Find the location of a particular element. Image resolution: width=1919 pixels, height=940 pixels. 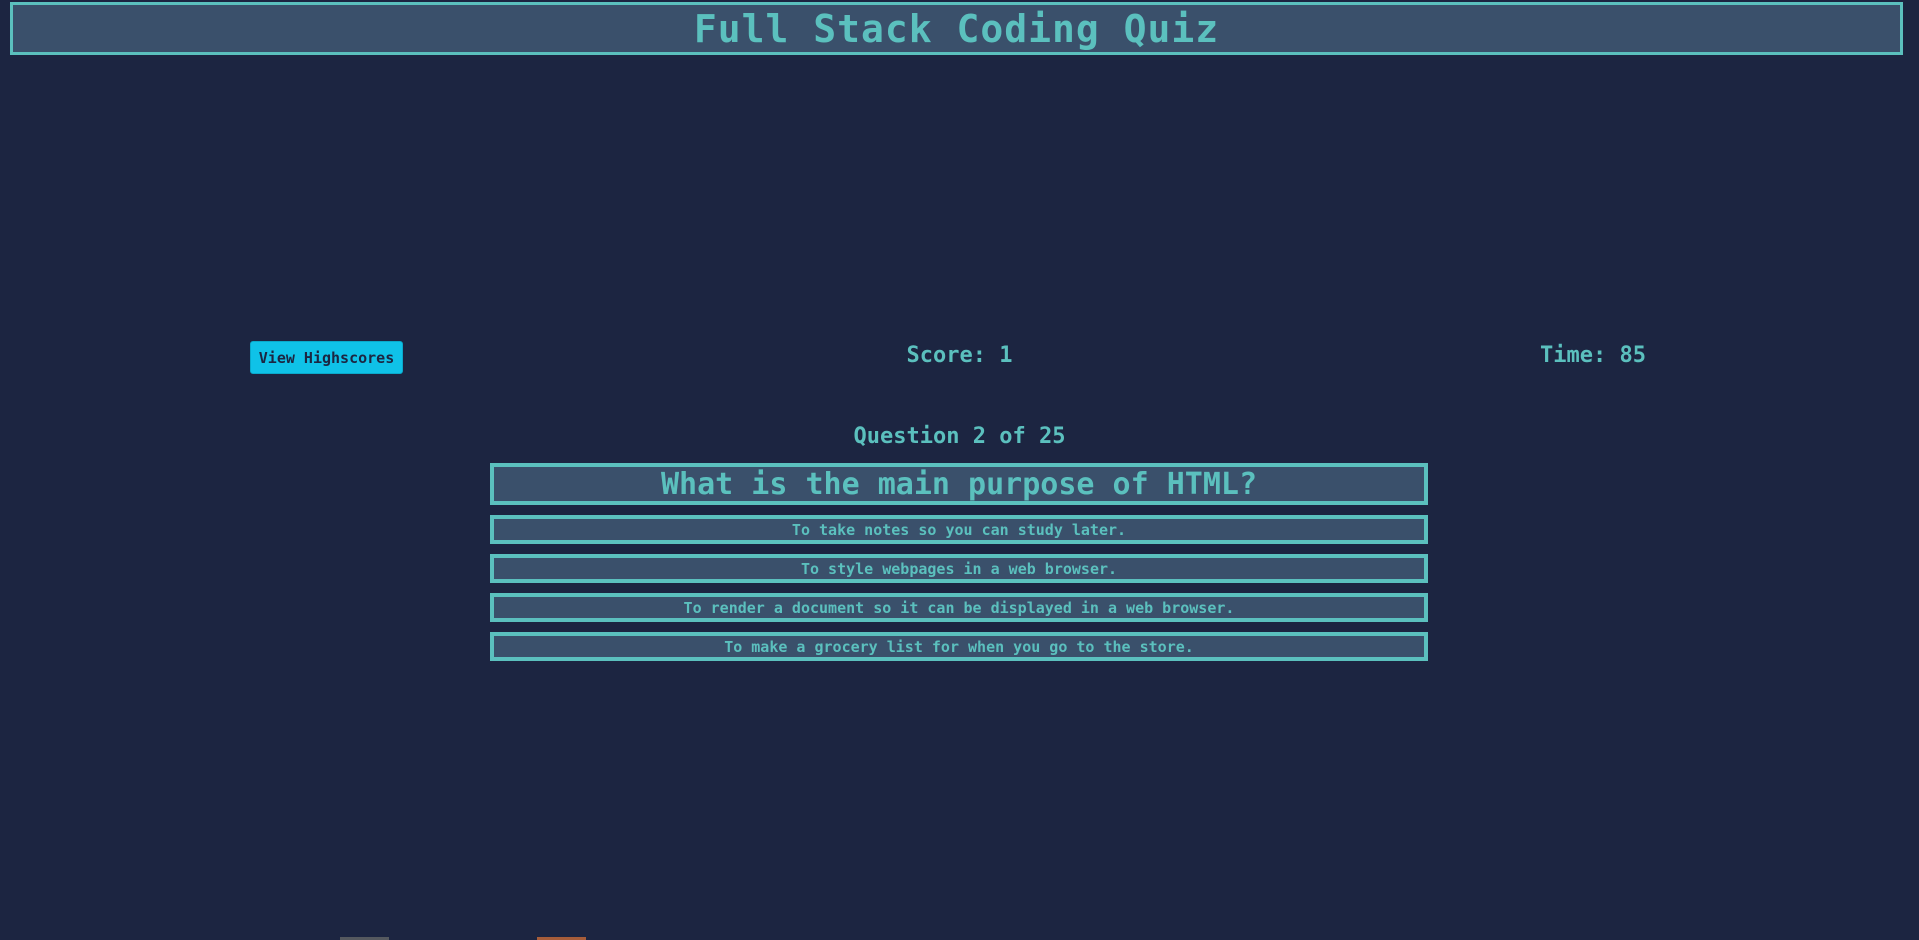

page-header: Full Stack Coding Quiz is located at coordinates (956, 28).